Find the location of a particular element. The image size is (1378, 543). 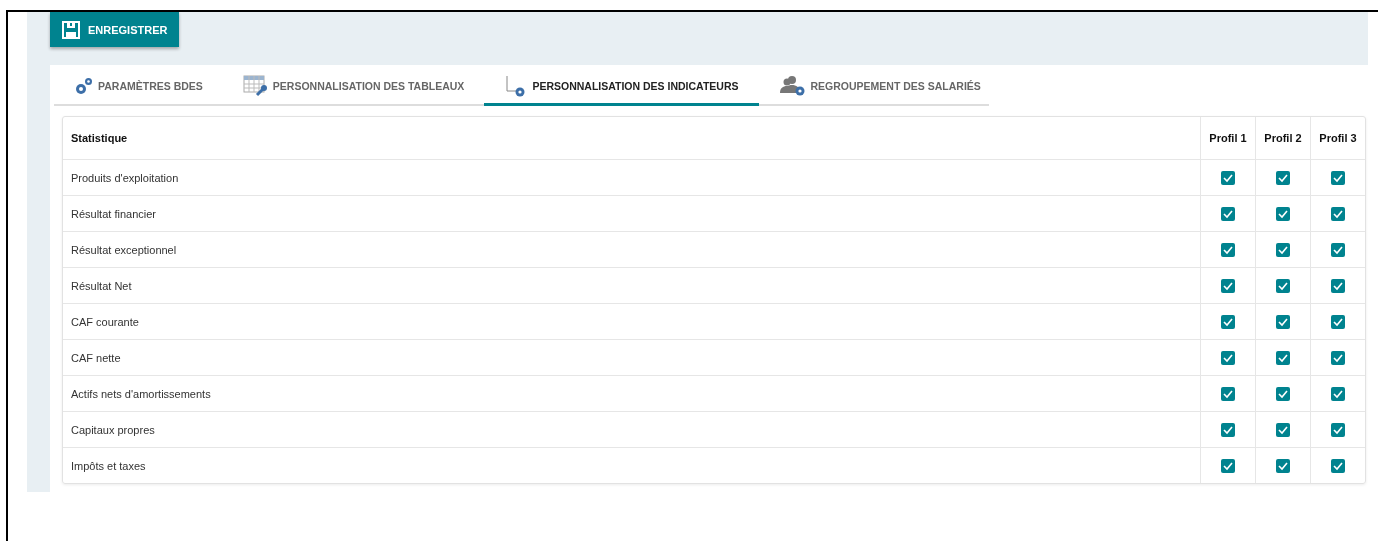

table-cell: Capitaux propres is located at coordinates (632, 429).